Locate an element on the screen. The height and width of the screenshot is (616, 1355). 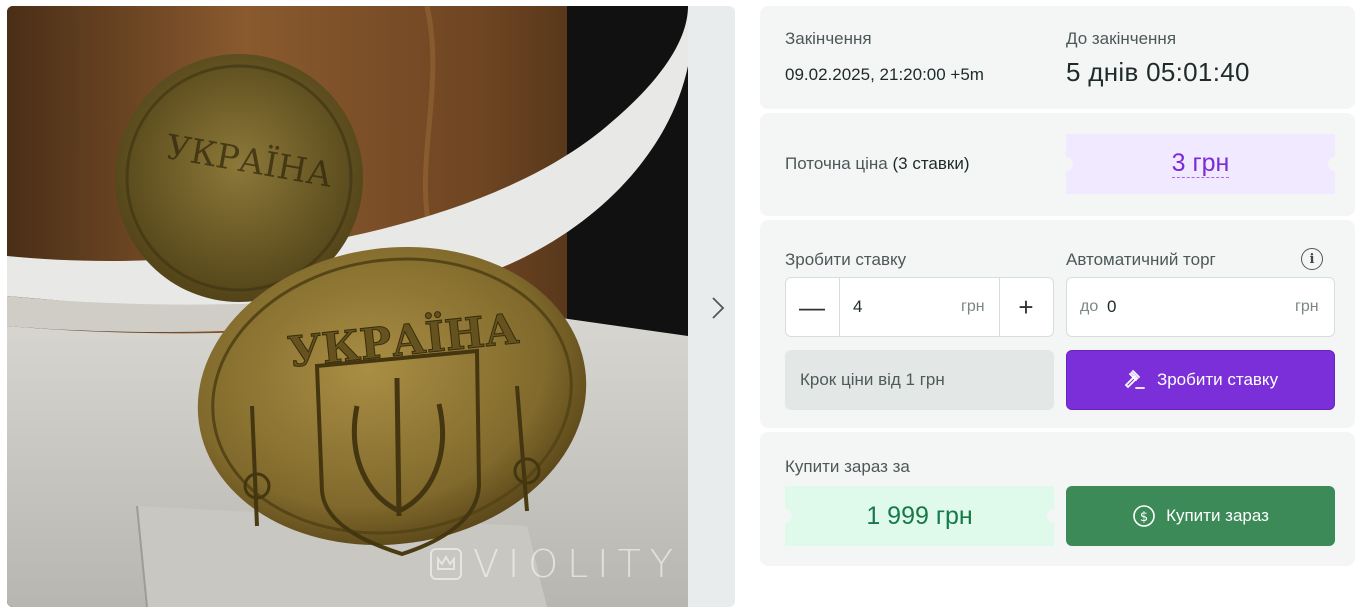
next-image-button is located at coordinates (718, 308).